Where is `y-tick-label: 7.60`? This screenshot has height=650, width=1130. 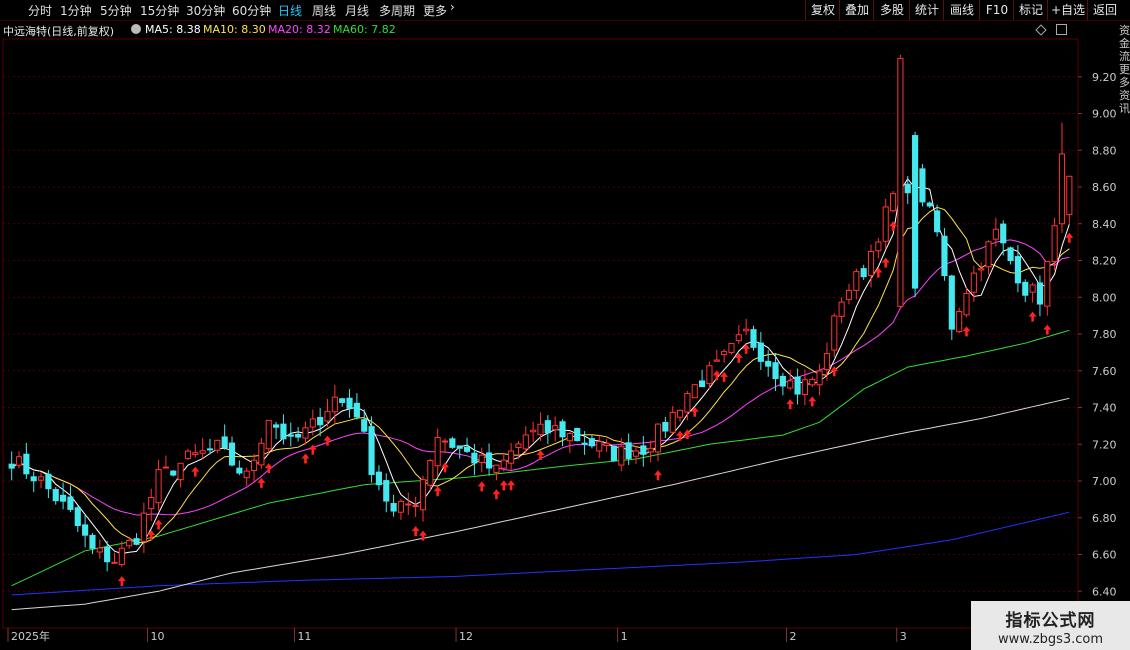
y-tick-label: 7.60 is located at coordinates (1104, 371).